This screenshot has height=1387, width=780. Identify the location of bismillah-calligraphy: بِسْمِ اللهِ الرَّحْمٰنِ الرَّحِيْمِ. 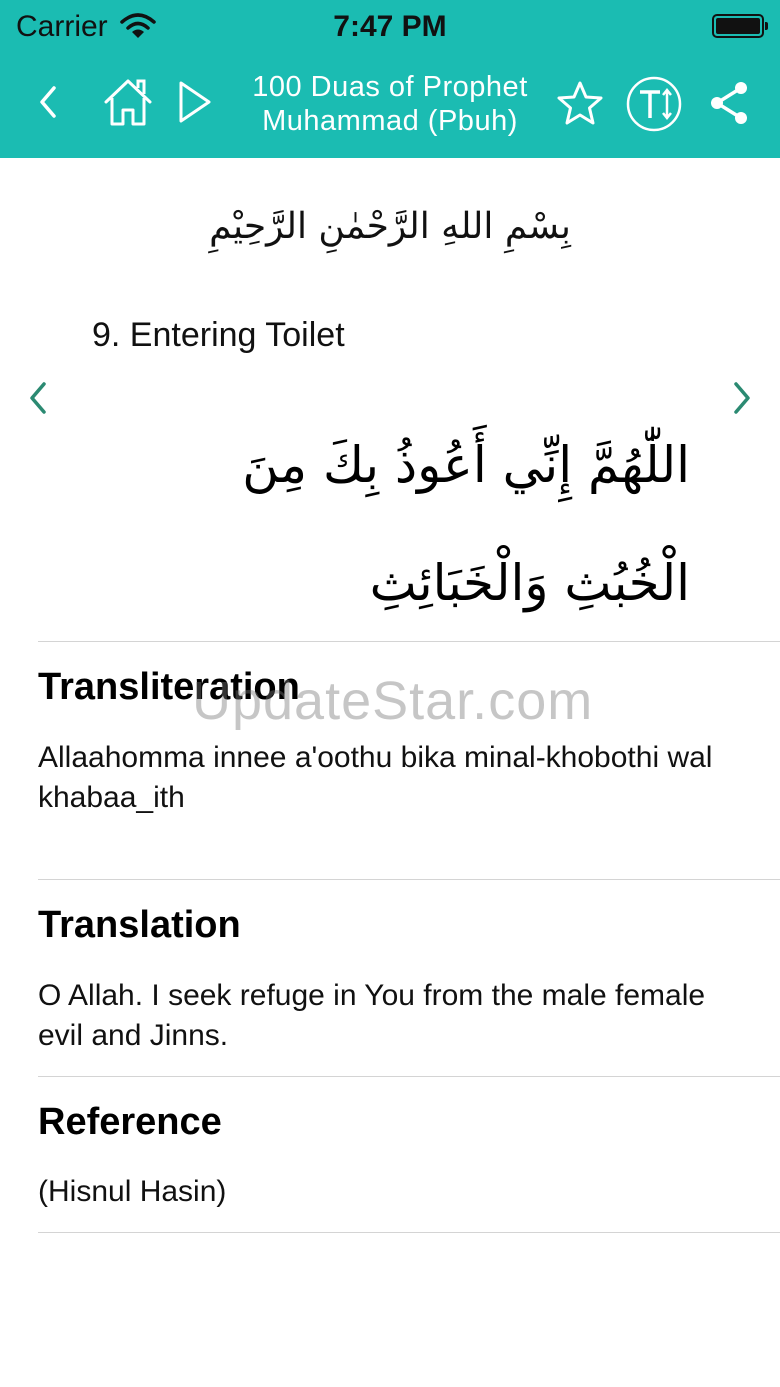
(390, 226).